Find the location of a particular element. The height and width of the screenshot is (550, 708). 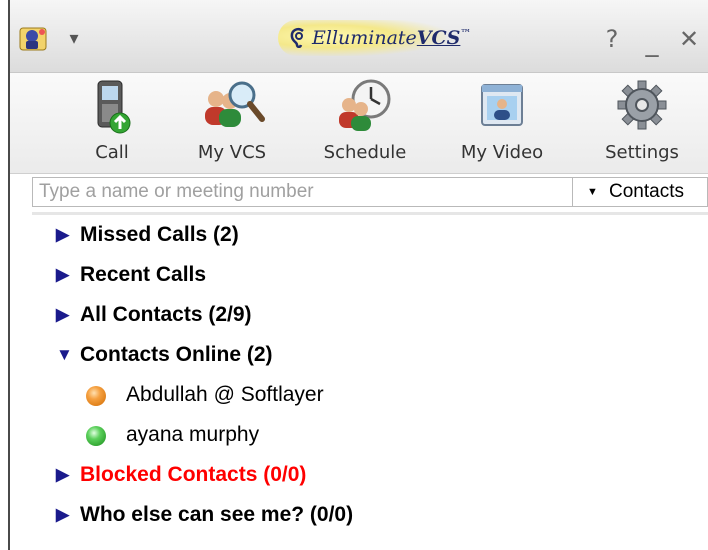

contact-name: ayana murphy is located at coordinates (193, 434).